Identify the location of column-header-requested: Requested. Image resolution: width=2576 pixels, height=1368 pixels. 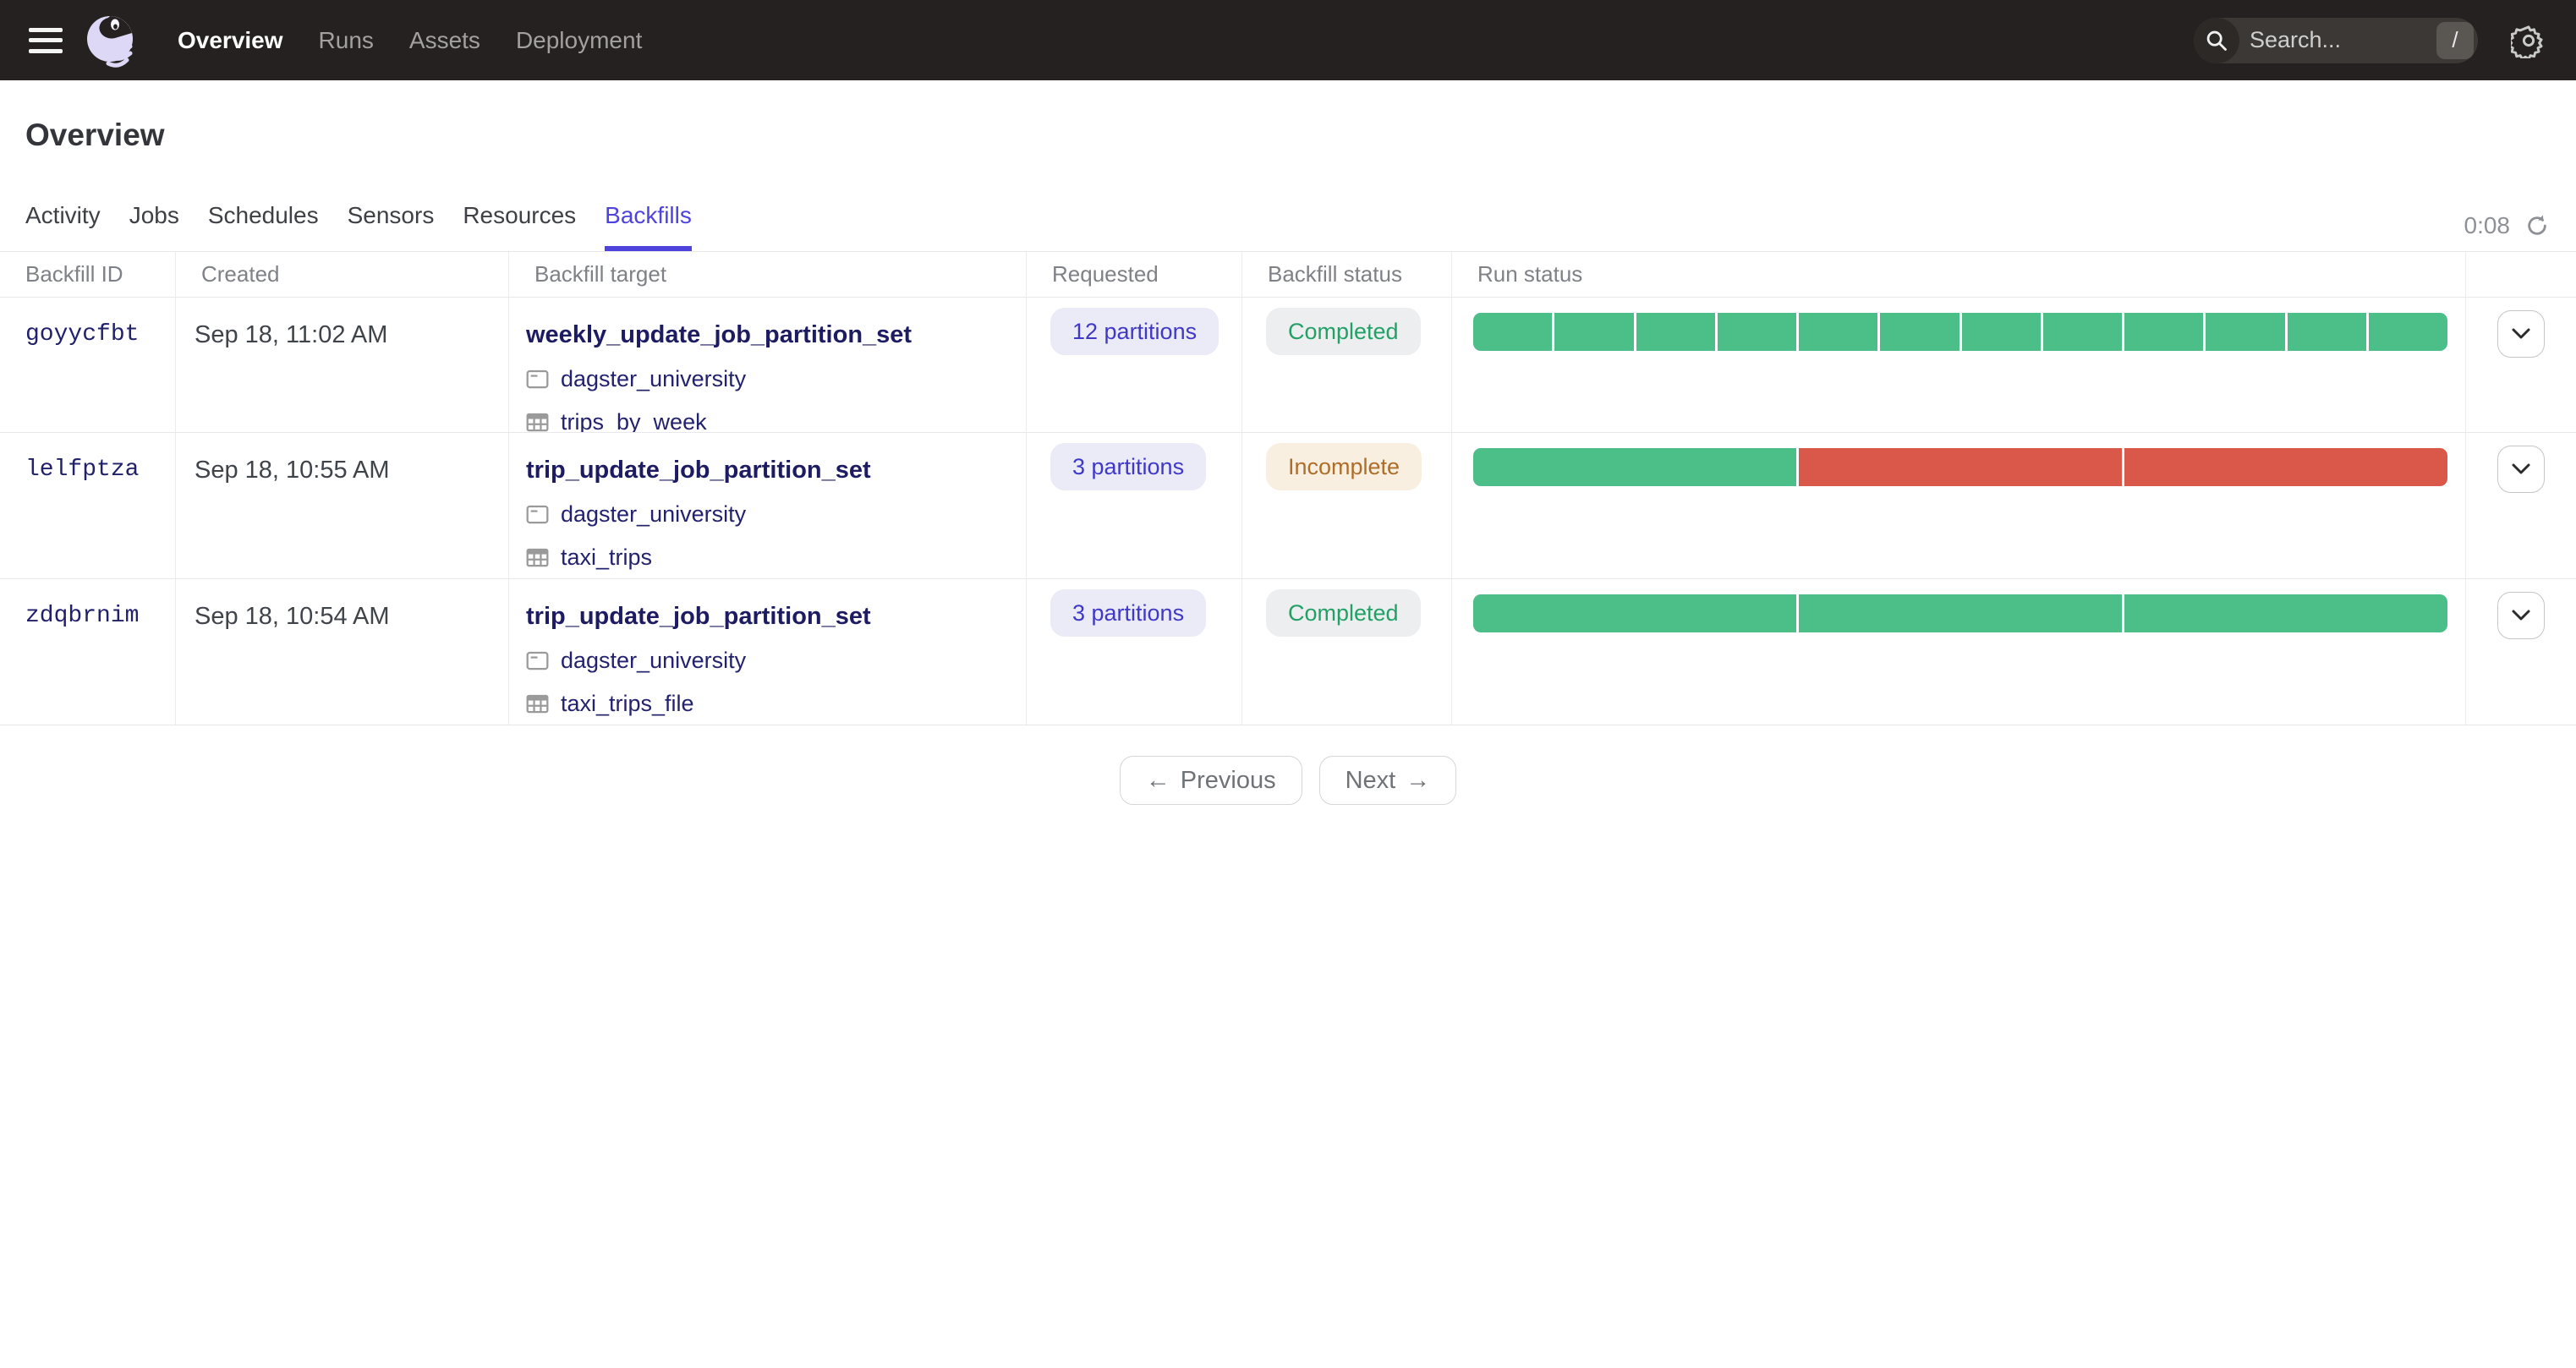
(1134, 275).